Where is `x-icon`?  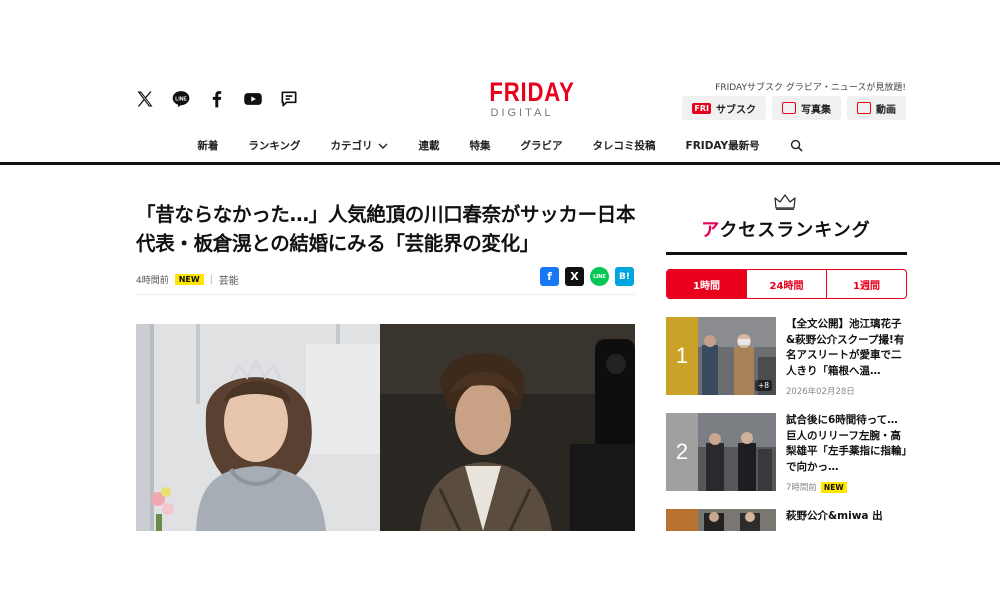 x-icon is located at coordinates (145, 99).